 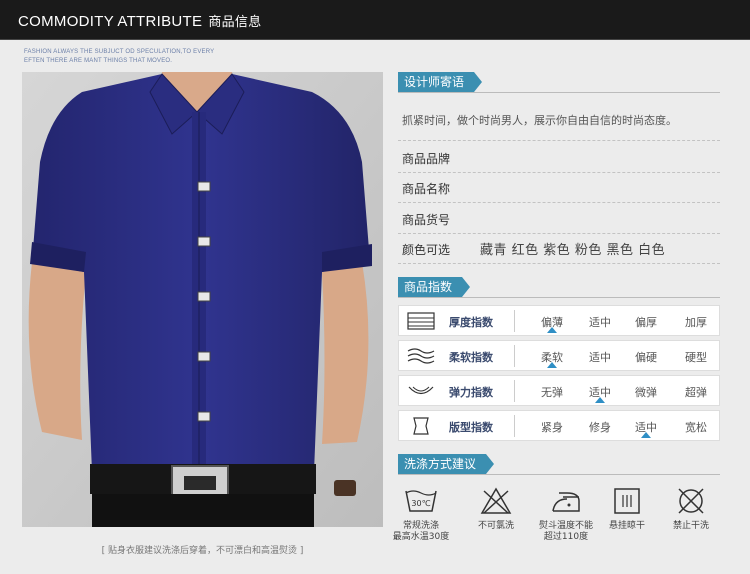 I want to click on wash-label-line: 熨斗温度不能, so click(x=565, y=526).